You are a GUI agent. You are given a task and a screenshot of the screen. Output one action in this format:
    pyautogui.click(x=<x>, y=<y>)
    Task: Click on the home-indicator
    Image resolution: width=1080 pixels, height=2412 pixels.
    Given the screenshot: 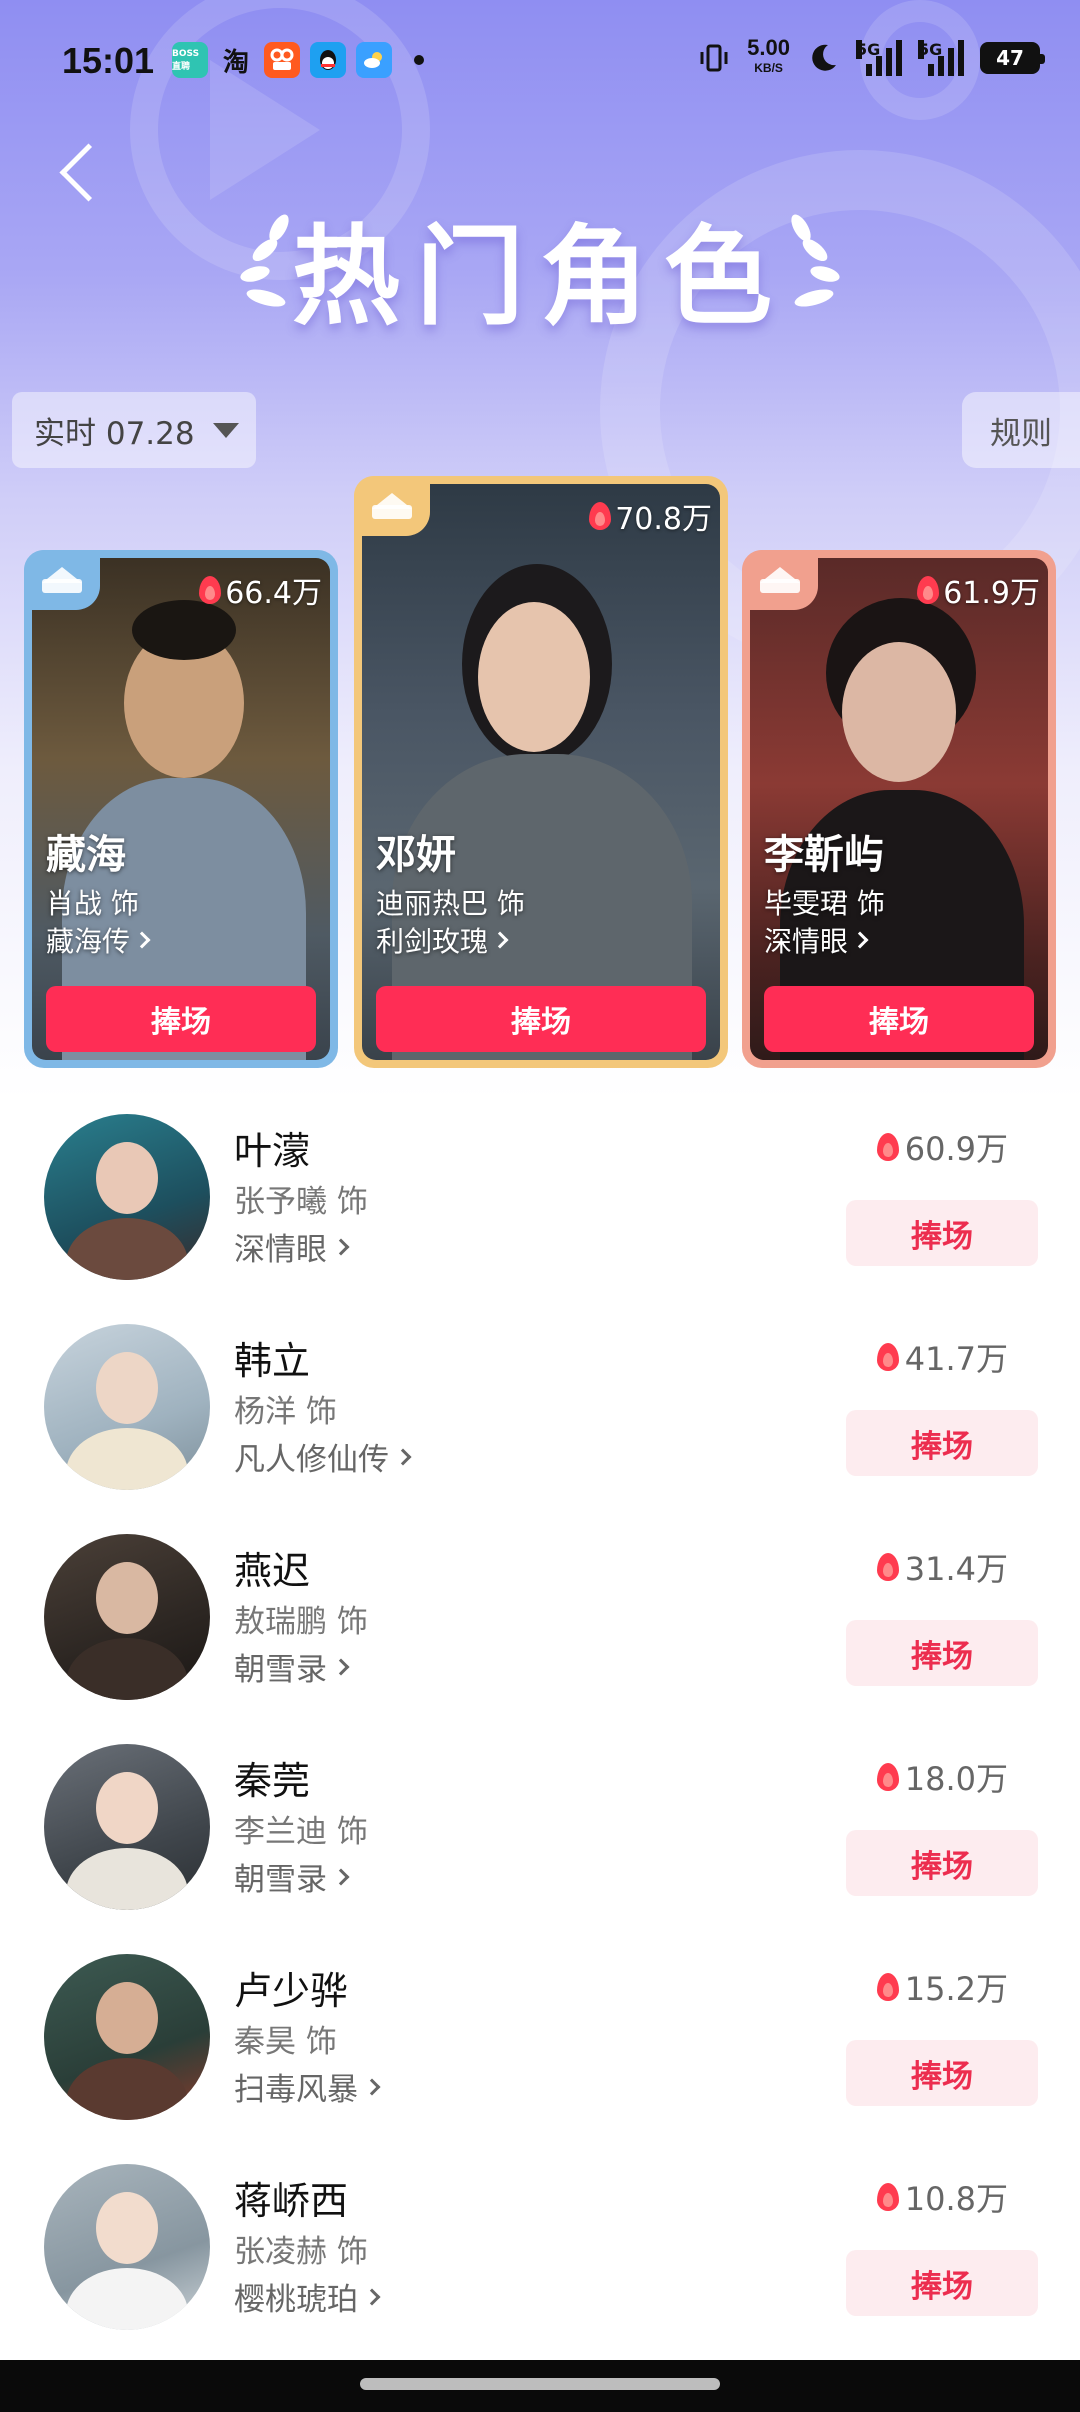 What is the action you would take?
    pyautogui.click(x=540, y=2384)
    